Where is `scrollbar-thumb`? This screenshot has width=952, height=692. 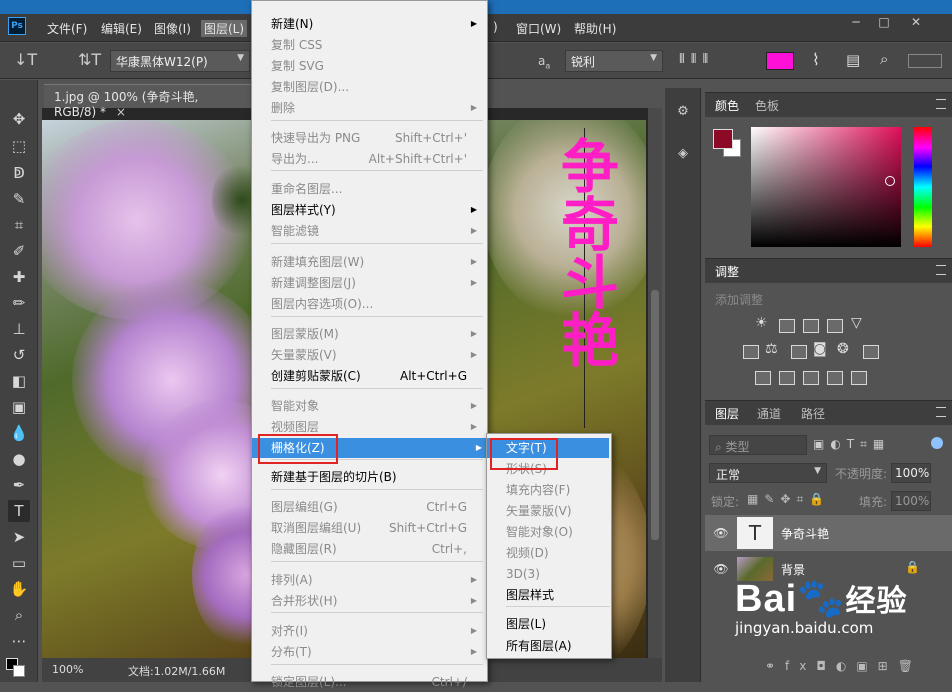 scrollbar-thumb is located at coordinates (655, 415).